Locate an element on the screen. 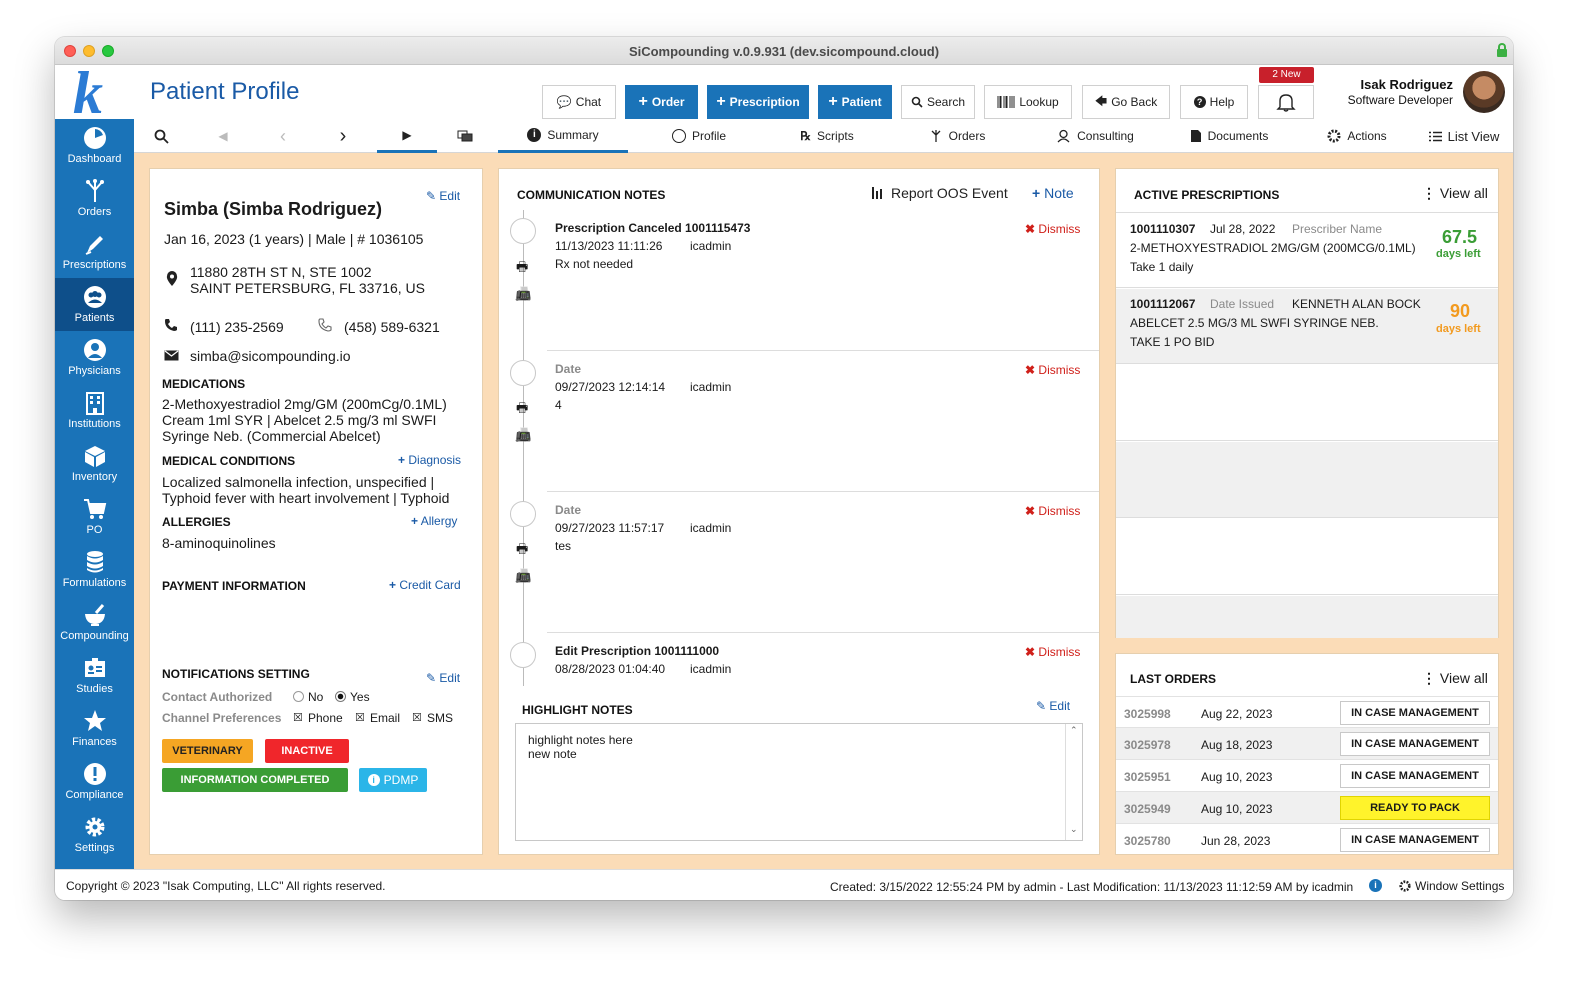 Image resolution: width=1593 pixels, height=989 pixels. pdmp-button: i PDMP is located at coordinates (393, 780).